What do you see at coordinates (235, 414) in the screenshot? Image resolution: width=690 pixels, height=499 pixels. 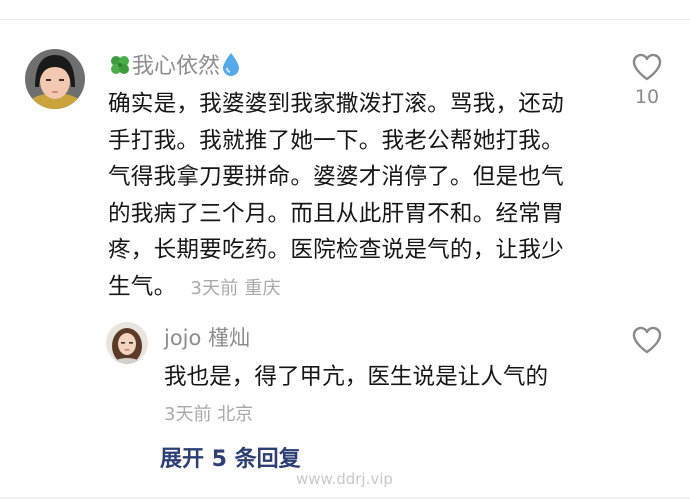 I see `reply-location: 北京` at bounding box center [235, 414].